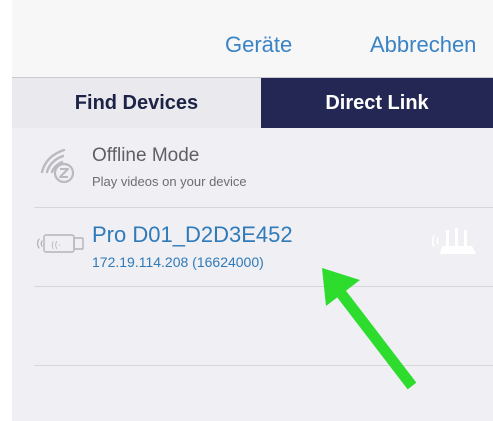  Describe the element at coordinates (178, 262) in the screenshot. I see `device-address: 172.19.114.208 (16624000)` at that location.